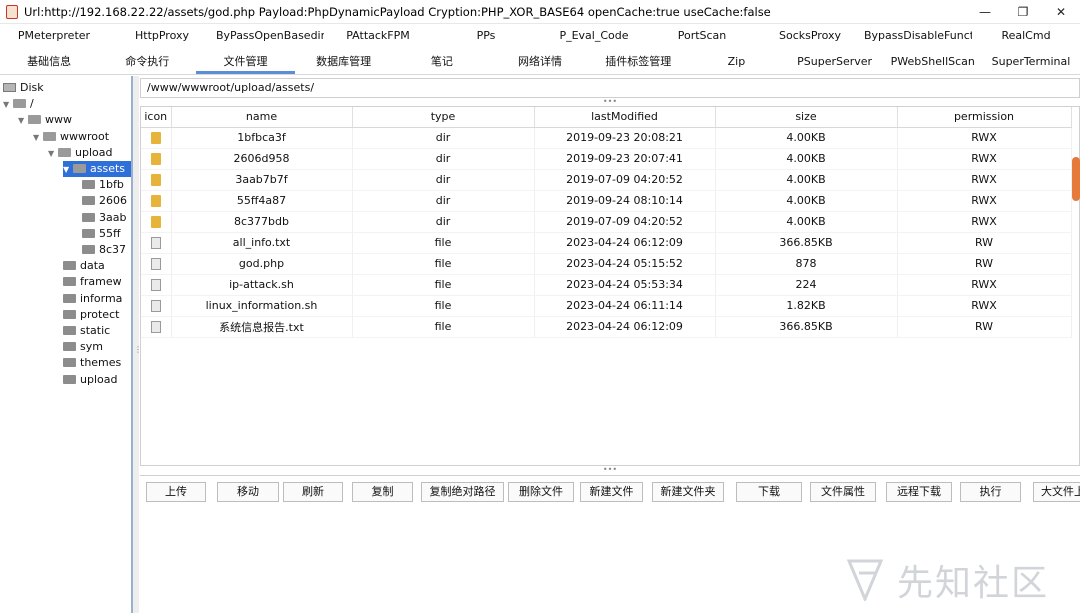  I want to click on cell-lastModified: 2019-07-09 04:20:52, so click(625, 180).